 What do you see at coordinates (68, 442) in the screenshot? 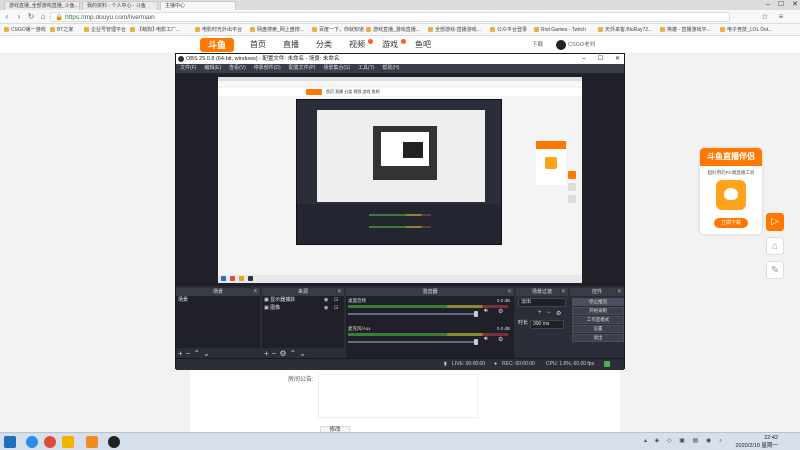
I see `folder-icon` at bounding box center [68, 442].